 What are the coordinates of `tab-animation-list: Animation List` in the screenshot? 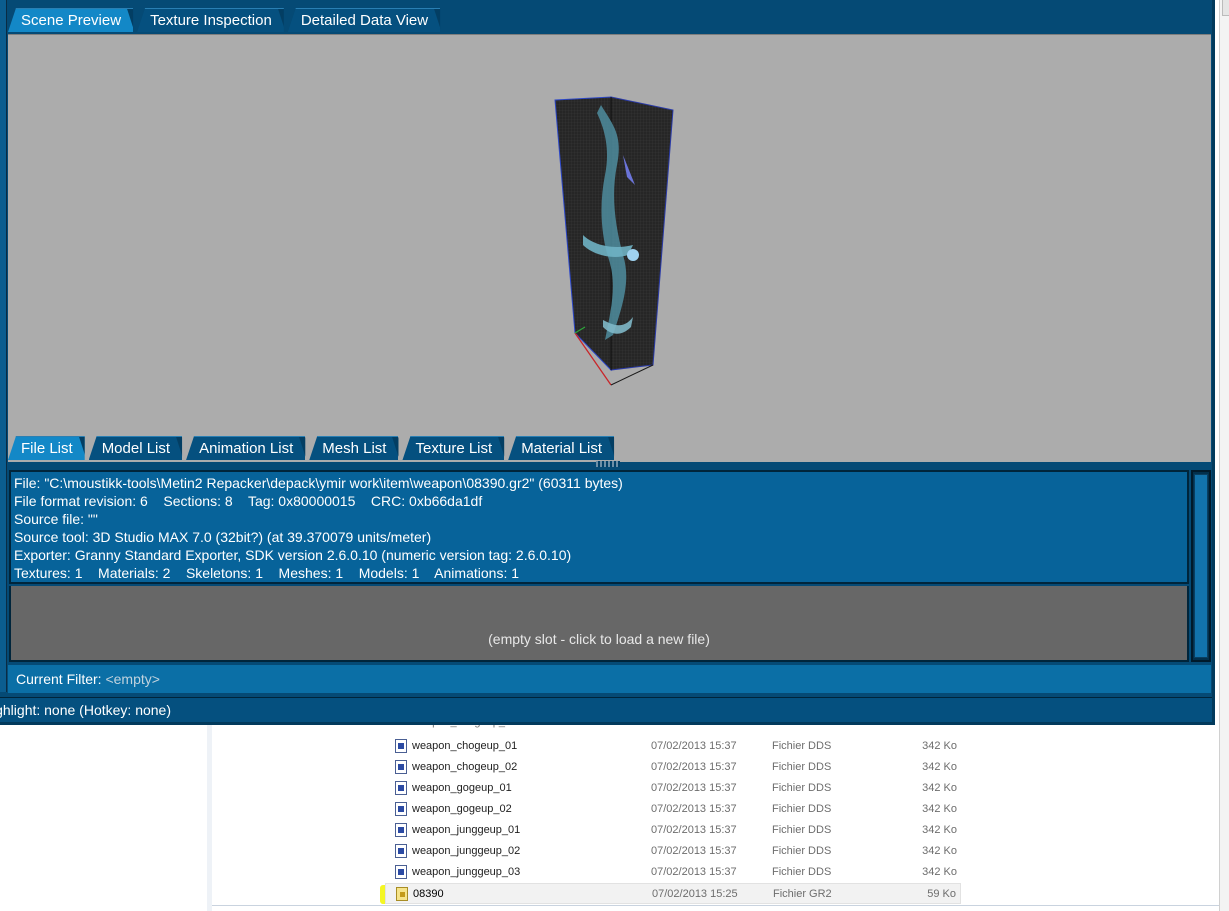 It's located at (246, 448).